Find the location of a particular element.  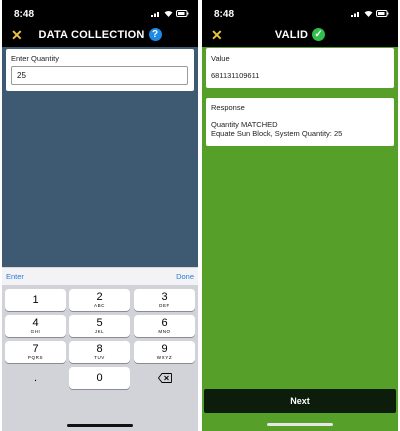

key-digit: 5 is located at coordinates (99, 323).